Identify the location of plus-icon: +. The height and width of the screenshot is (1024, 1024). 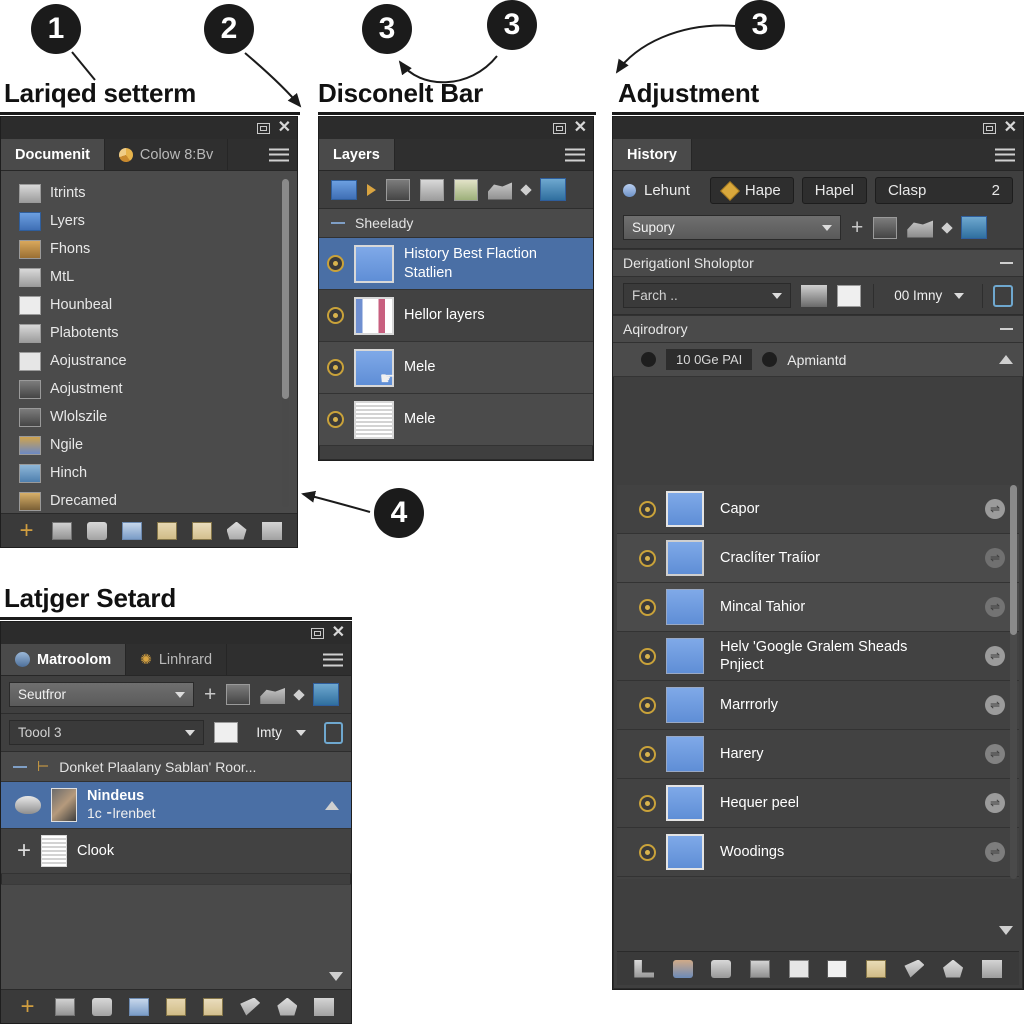
(24, 851).